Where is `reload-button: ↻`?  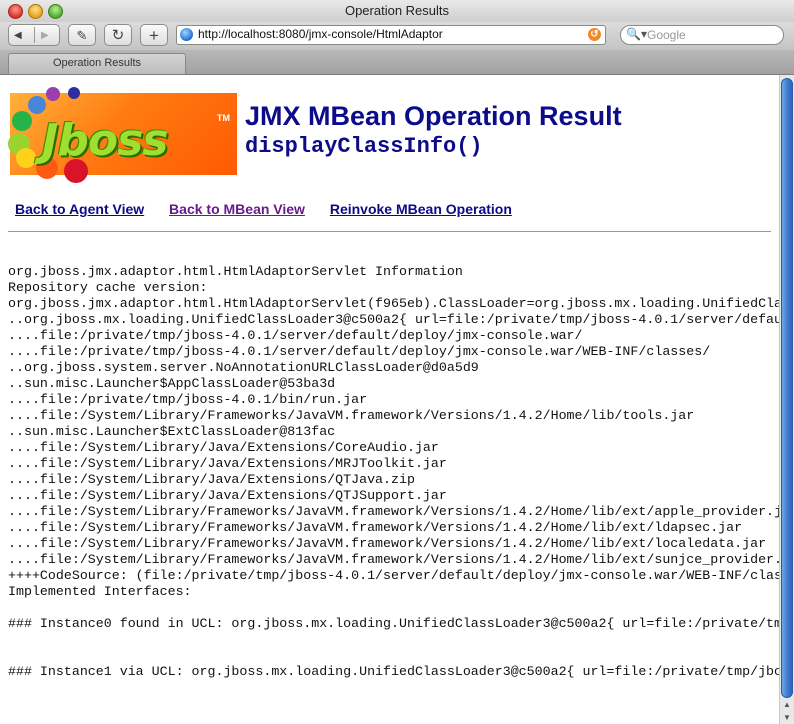
reload-button: ↻ is located at coordinates (118, 35).